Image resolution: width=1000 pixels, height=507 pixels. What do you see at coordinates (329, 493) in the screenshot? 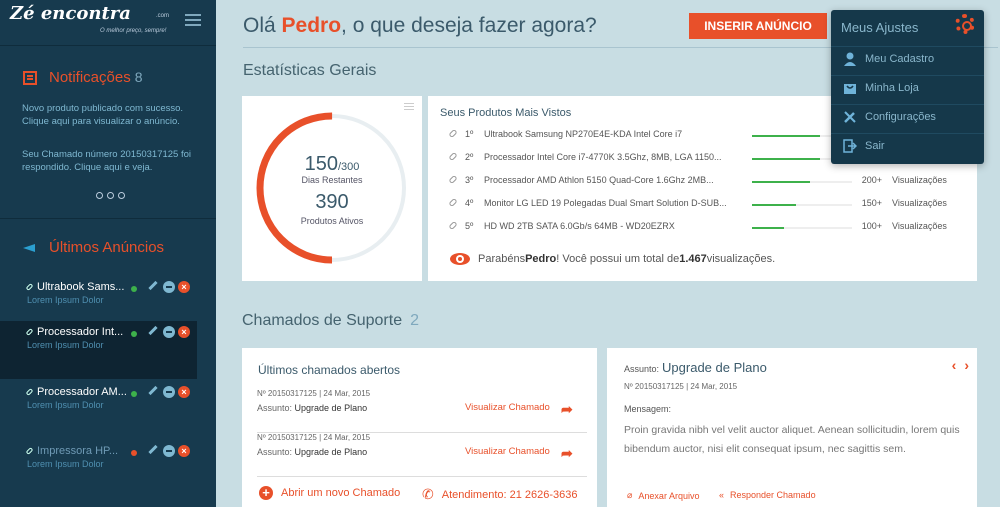
I see `new-ticket-link: + Abrir um novo Chamado` at bounding box center [329, 493].